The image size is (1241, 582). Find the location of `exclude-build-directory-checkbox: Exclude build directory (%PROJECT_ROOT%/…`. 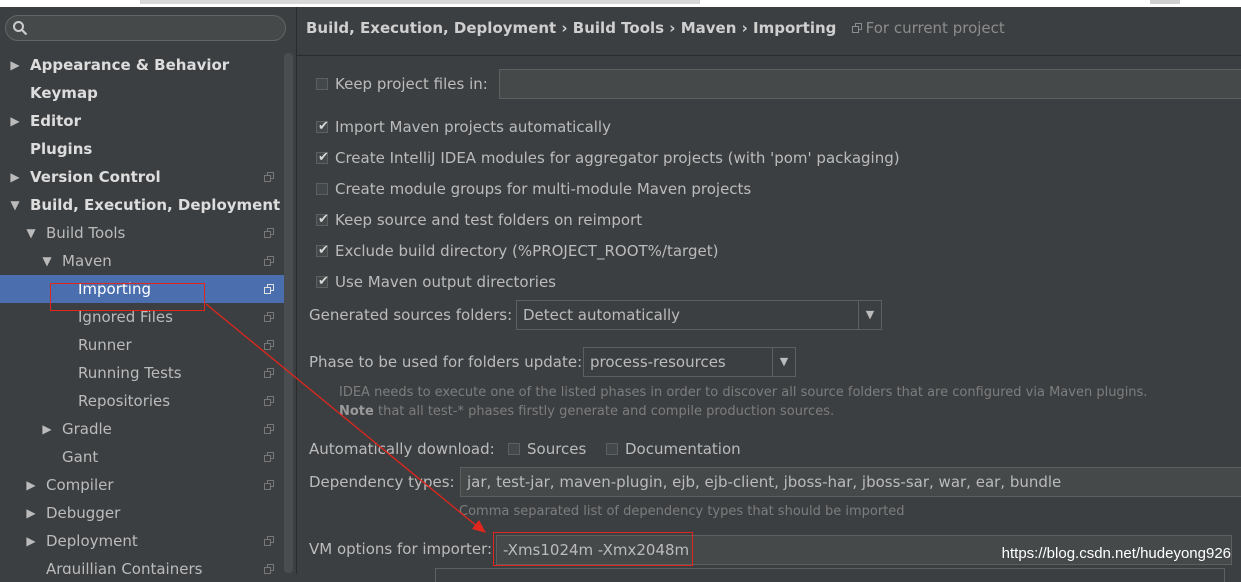

exclude-build-directory-checkbox: Exclude build directory (%PROJECT_ROOT%/… is located at coordinates (517, 251).